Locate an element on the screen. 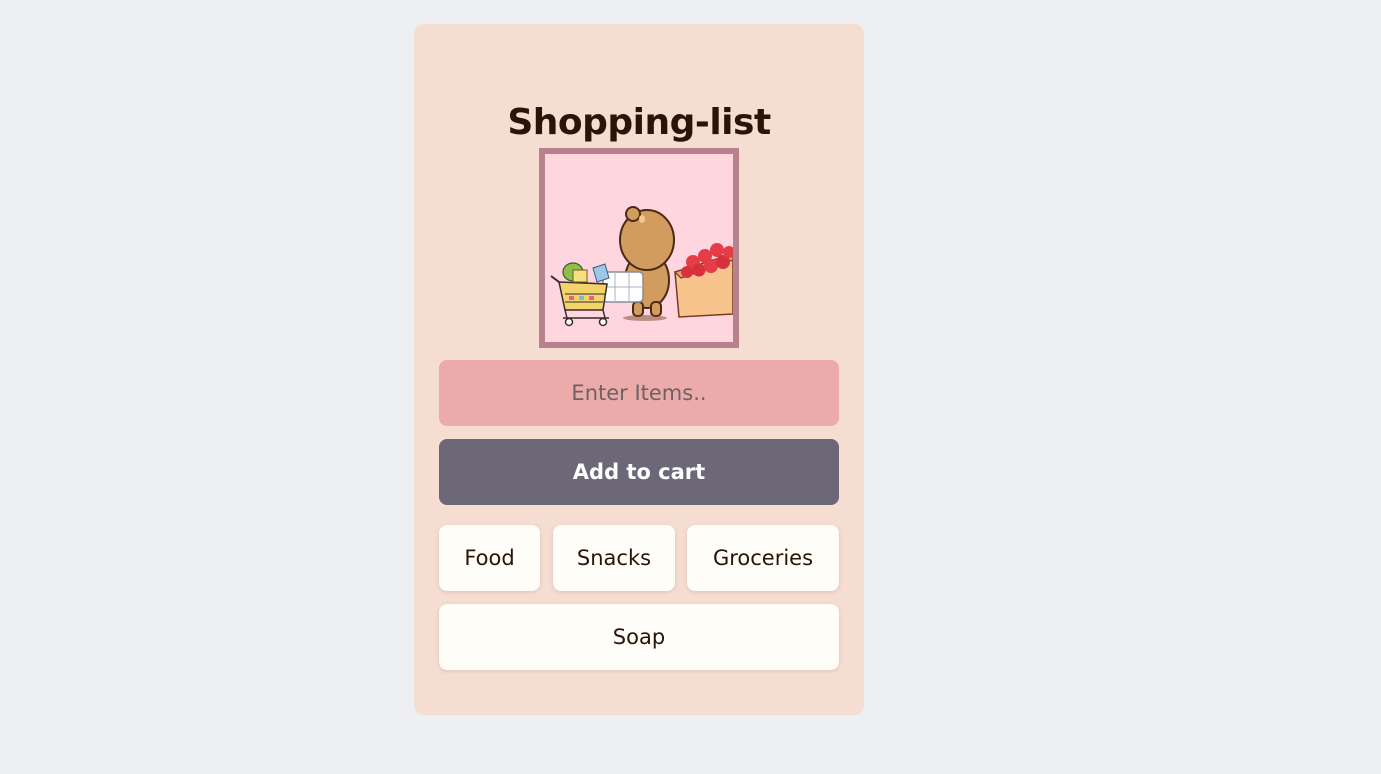 The height and width of the screenshot is (774, 1381). list-item-snacks: Snacks is located at coordinates (614, 558).